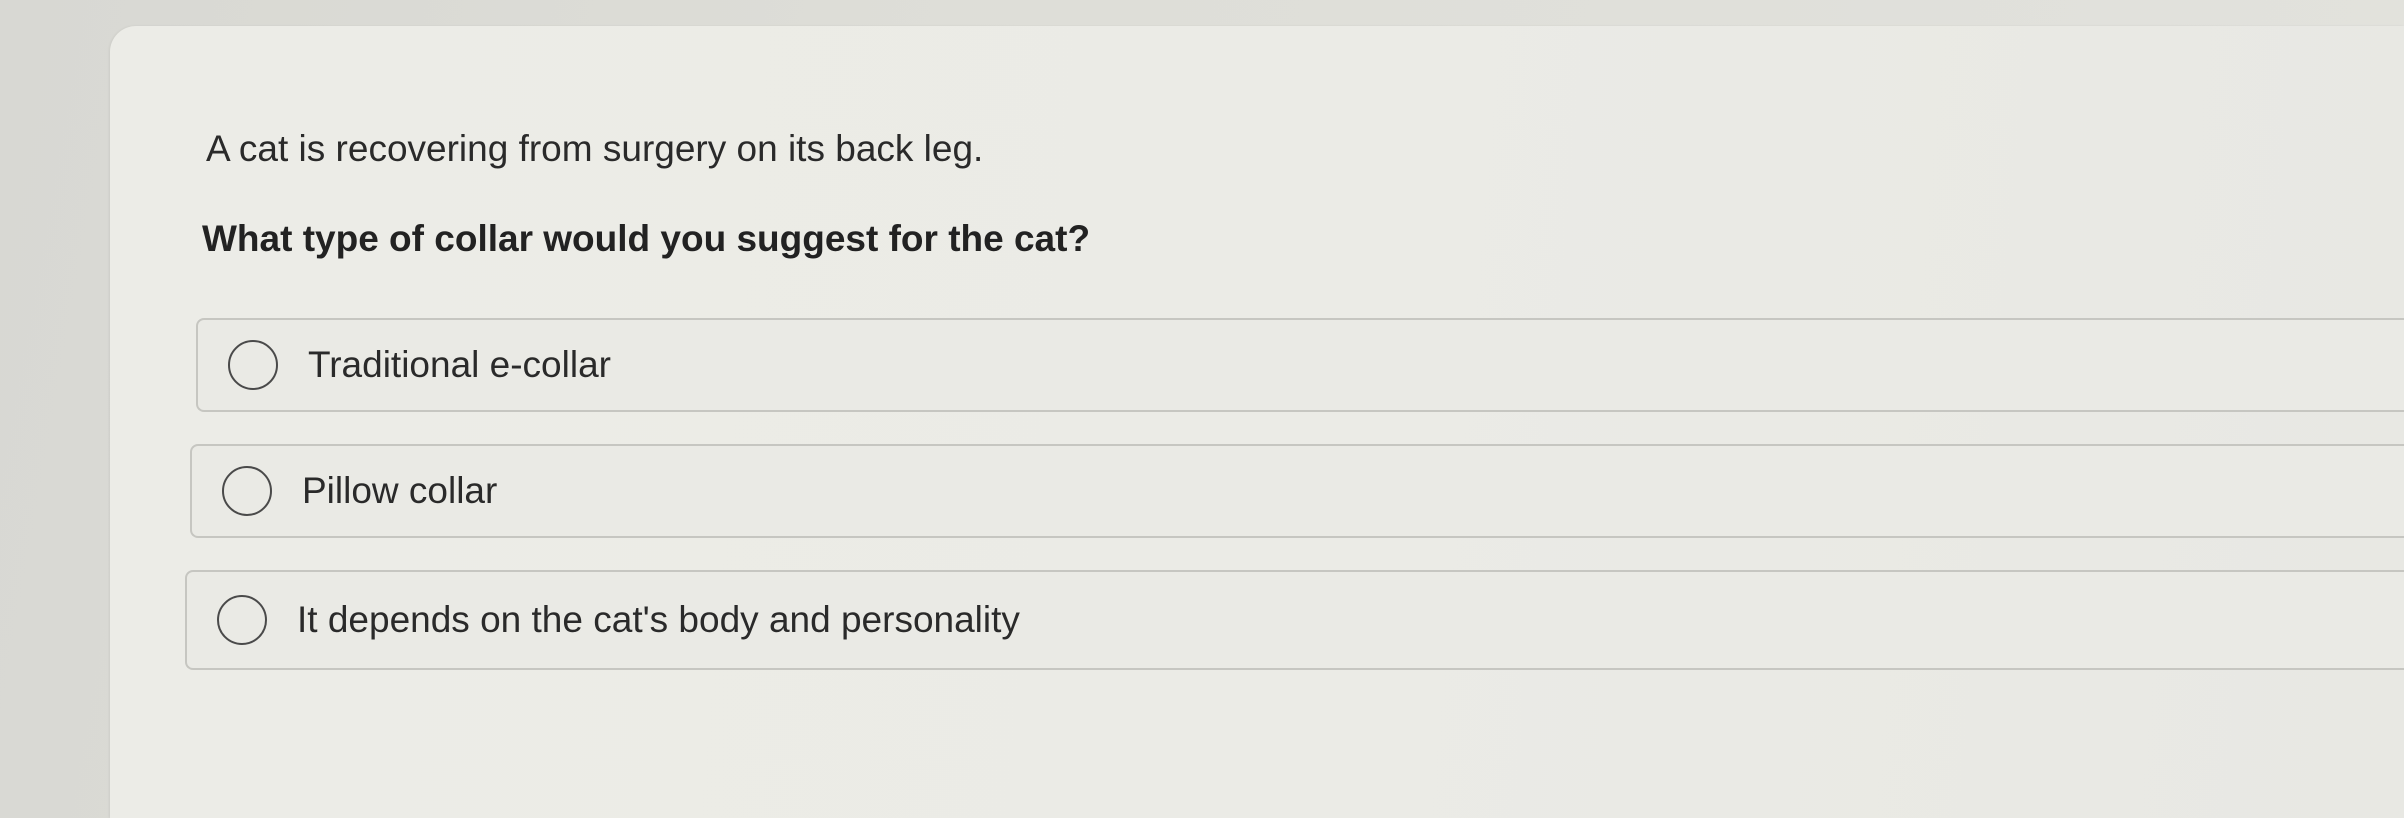 The height and width of the screenshot is (818, 2404). I want to click on answer-option-traditional-e-collar: Traditional e-collar, so click(1300, 365).